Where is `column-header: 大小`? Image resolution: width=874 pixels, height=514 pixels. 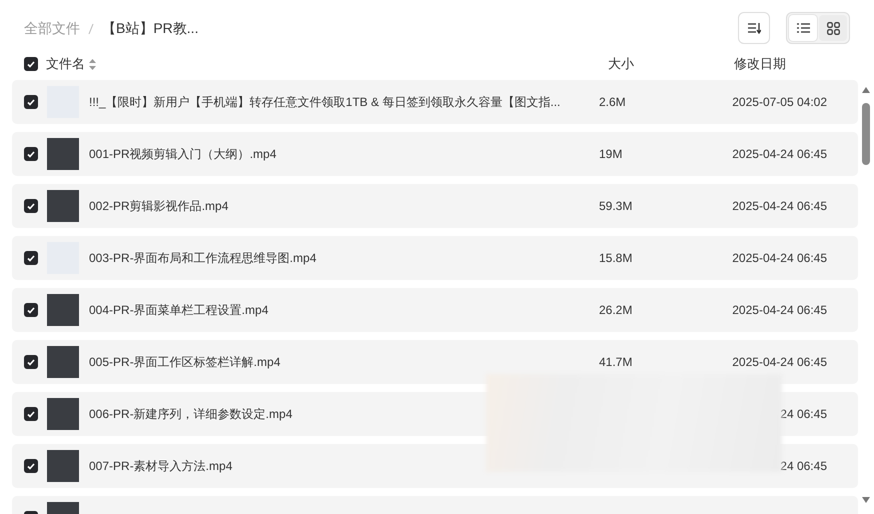
column-header: 大小 is located at coordinates (621, 64).